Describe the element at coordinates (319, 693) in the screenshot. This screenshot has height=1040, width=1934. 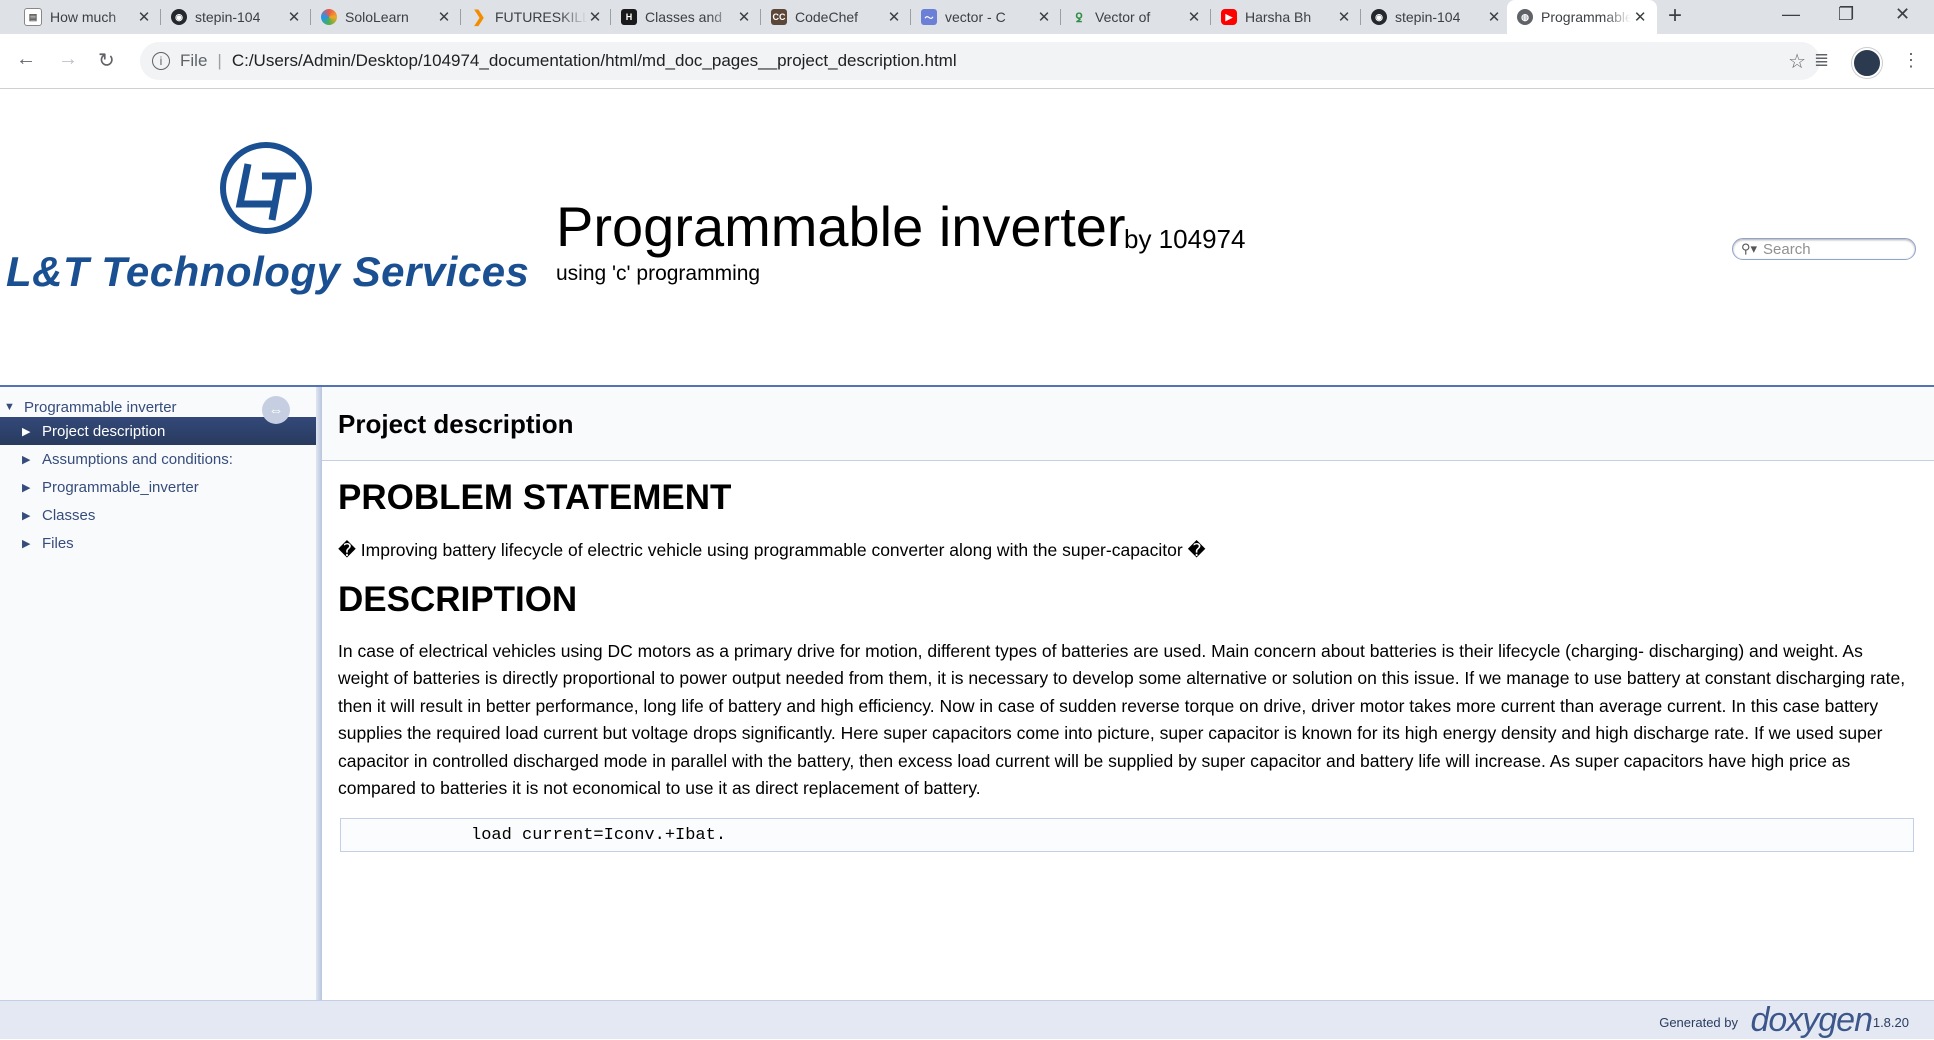
I see `nav-resize-handle` at that location.